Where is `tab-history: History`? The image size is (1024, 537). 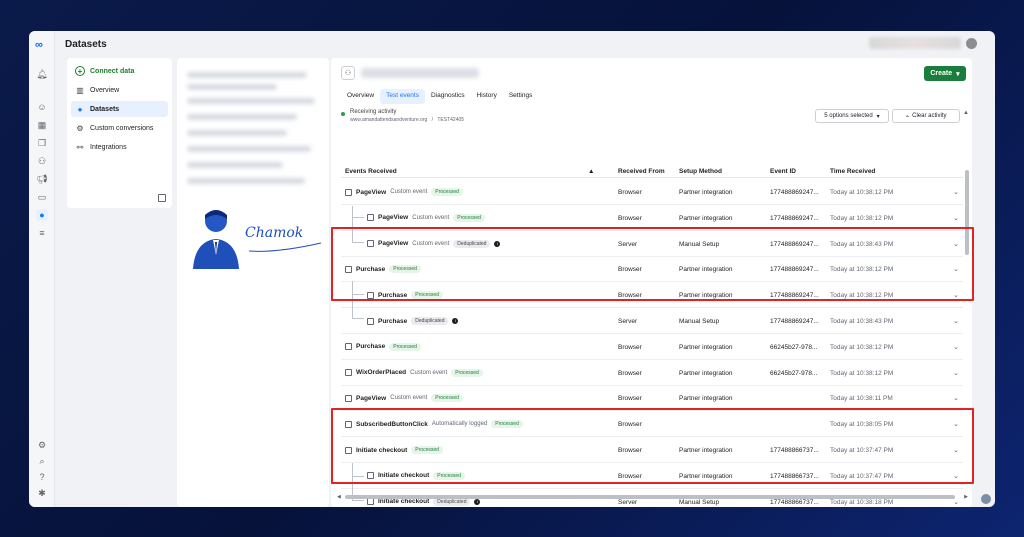
tab-history: History is located at coordinates (487, 96).